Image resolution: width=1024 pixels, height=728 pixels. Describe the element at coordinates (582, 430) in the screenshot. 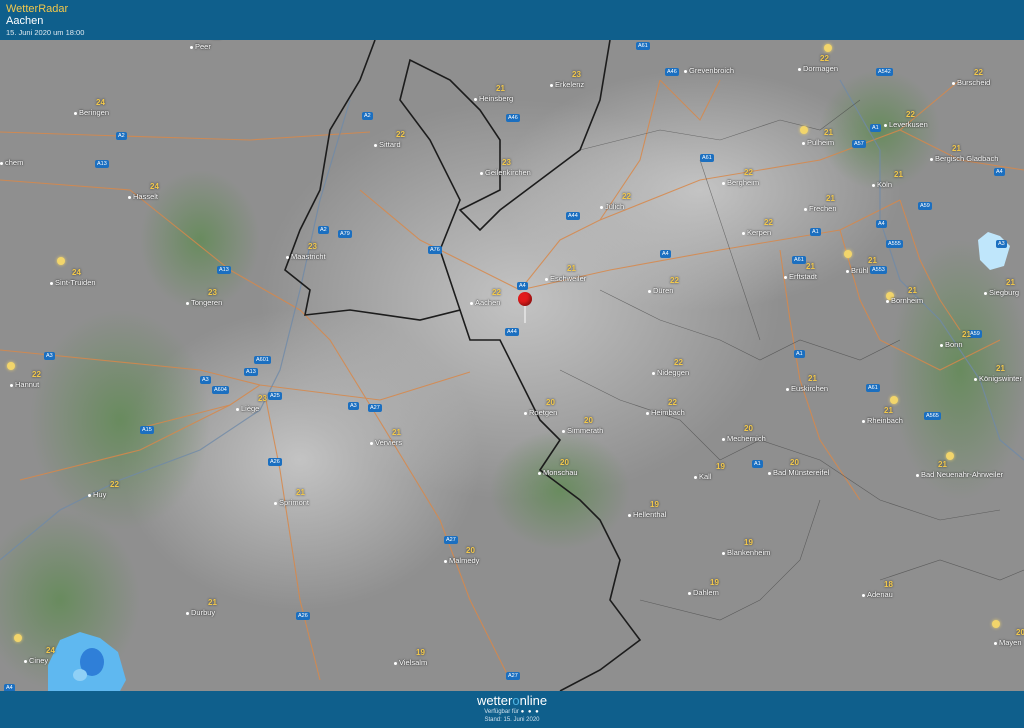

I see `city-label: Simmerath` at that location.